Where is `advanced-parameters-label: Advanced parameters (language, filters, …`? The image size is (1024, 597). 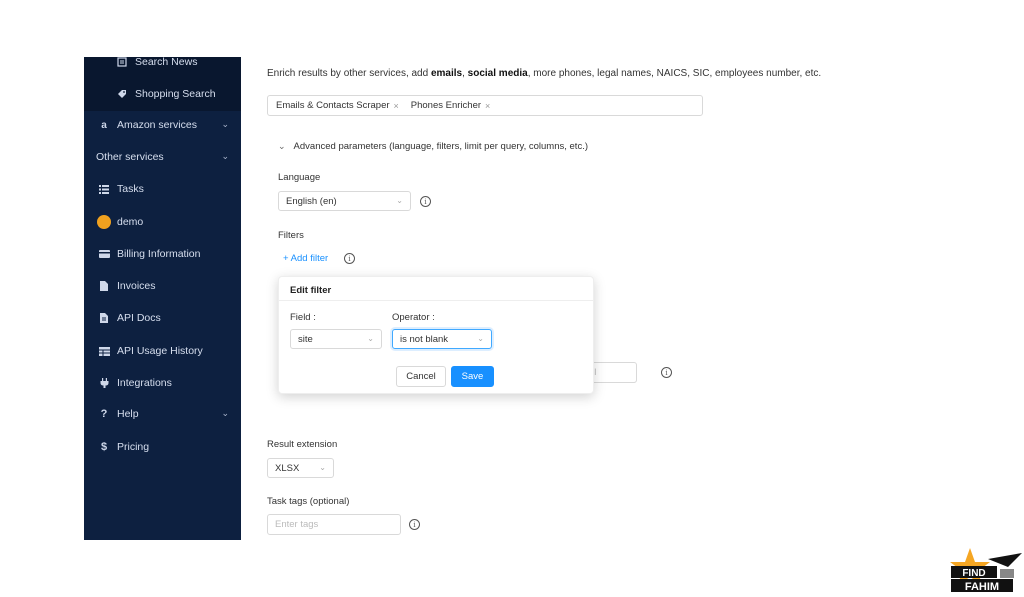
advanced-parameters-label: Advanced parameters (language, filters, … is located at coordinates (441, 146).